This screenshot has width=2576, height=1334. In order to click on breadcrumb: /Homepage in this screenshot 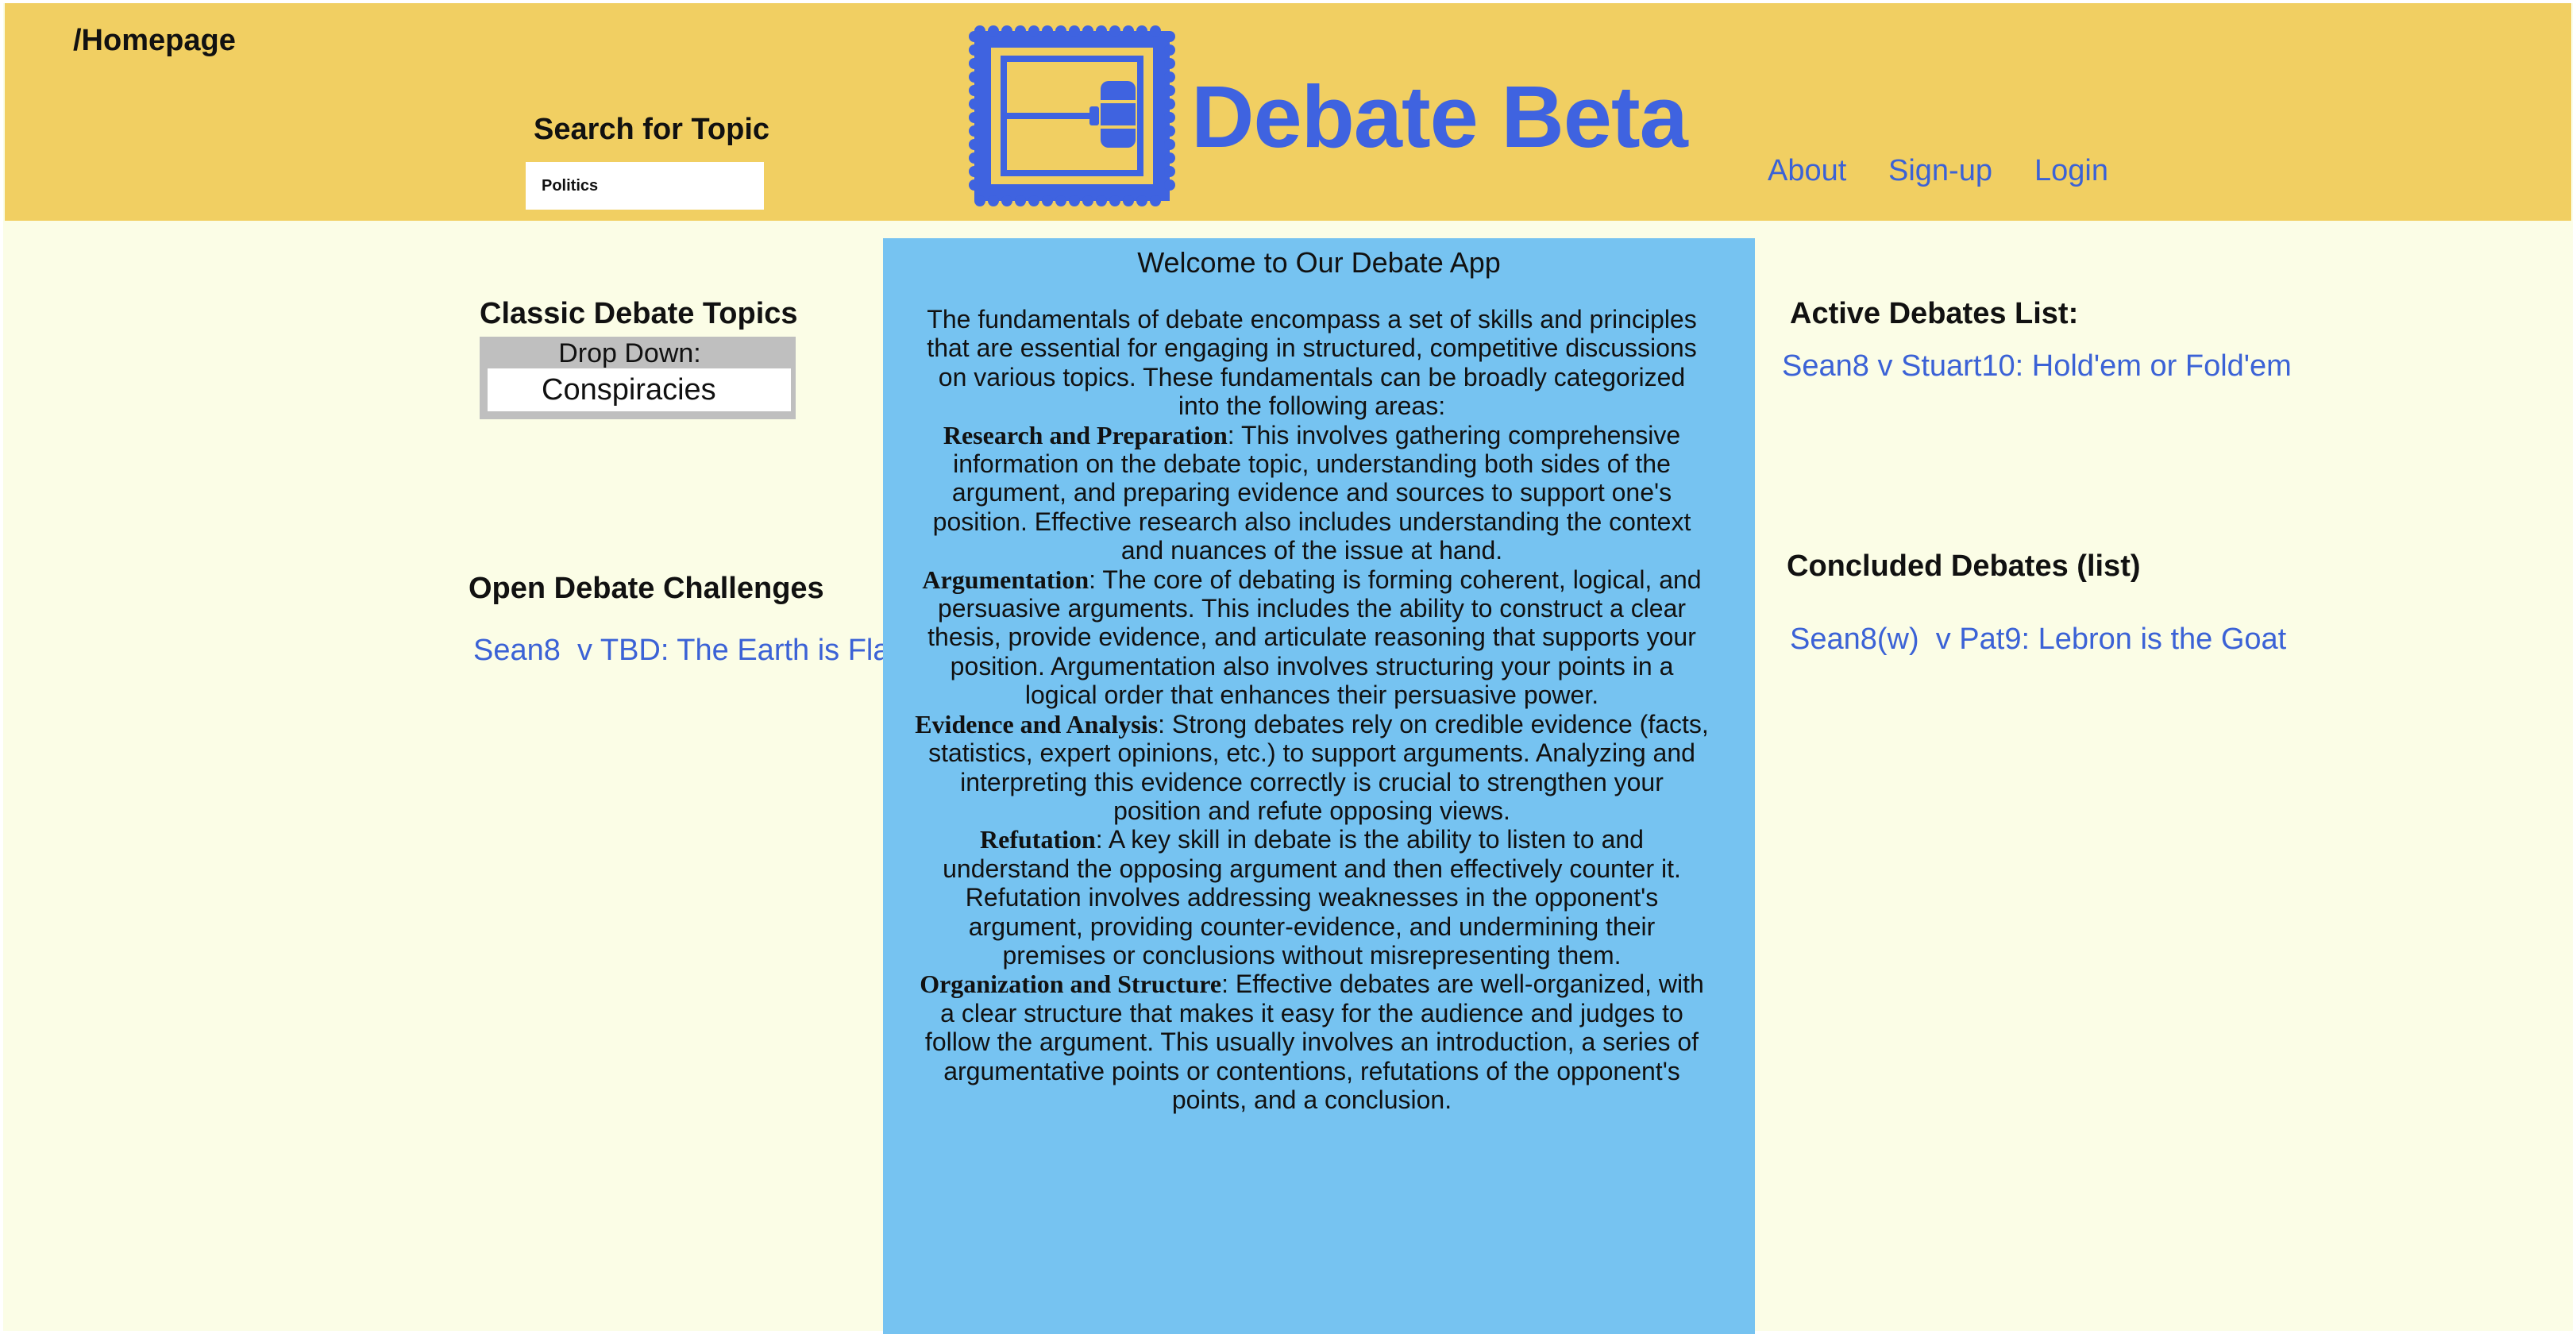, I will do `click(154, 40)`.